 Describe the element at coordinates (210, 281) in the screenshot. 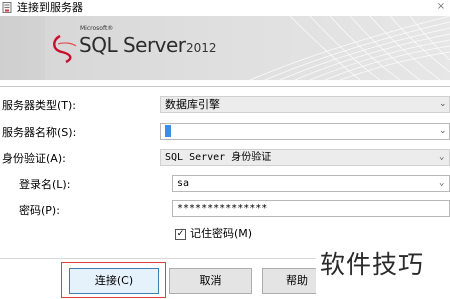

I see `cancel-button: 取消` at that location.